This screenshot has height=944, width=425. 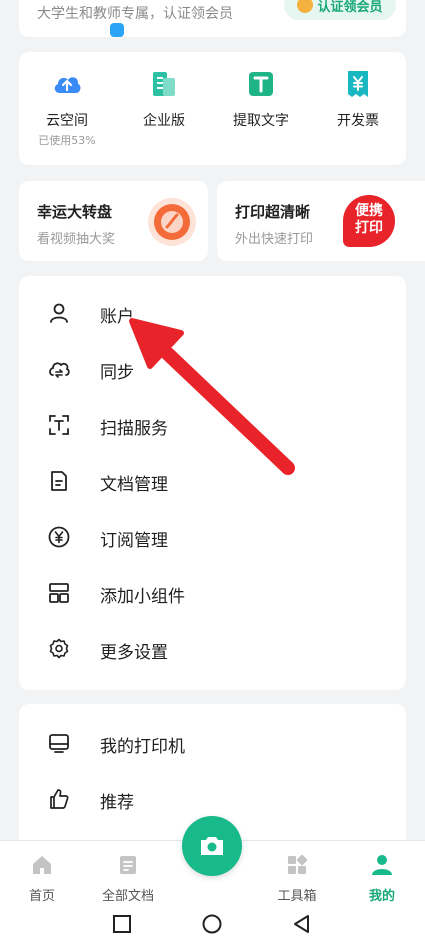 What do you see at coordinates (67, 140) in the screenshot?
I see `tool-usage: 已使用53%` at bounding box center [67, 140].